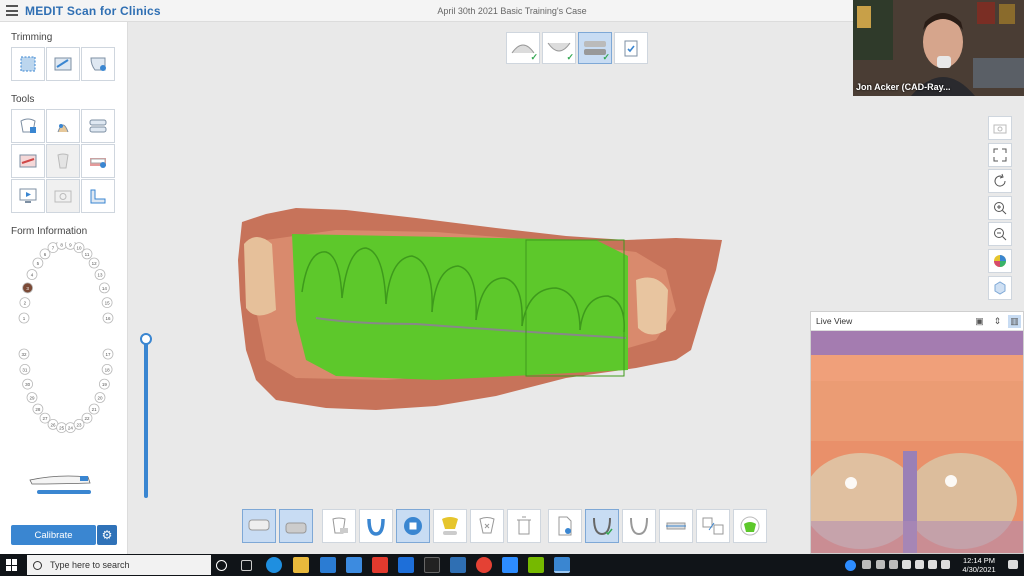 The height and width of the screenshot is (576, 1024). Describe the element at coordinates (979, 560) in the screenshot. I see `clock-time: 12:14 PM` at that location.